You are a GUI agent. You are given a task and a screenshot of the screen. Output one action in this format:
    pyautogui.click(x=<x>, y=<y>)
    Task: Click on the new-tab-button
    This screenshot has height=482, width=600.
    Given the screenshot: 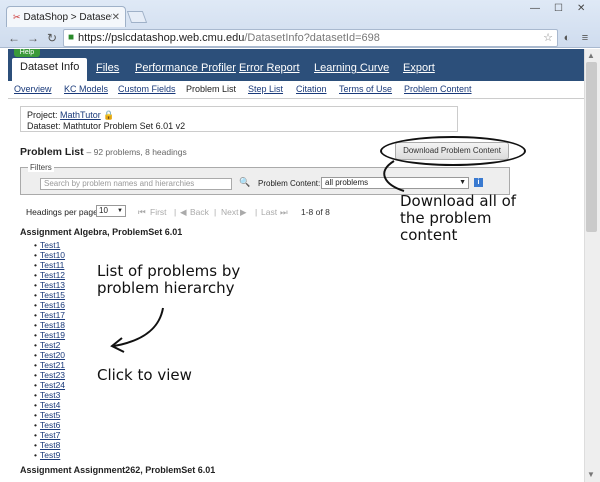 What is the action you would take?
    pyautogui.click(x=137, y=17)
    